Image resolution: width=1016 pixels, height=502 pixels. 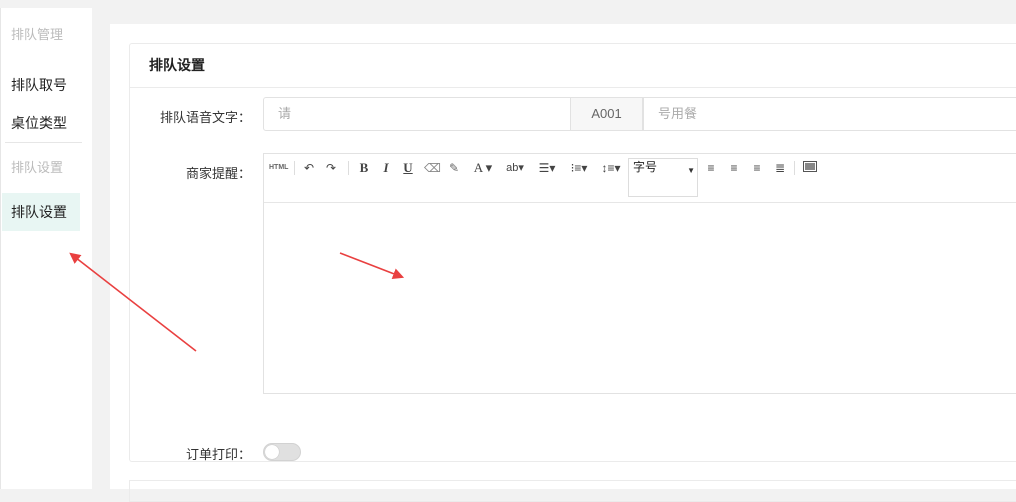 What do you see at coordinates (41, 212) in the screenshot?
I see `sidebar-item-queue-settings: 排队设置` at bounding box center [41, 212].